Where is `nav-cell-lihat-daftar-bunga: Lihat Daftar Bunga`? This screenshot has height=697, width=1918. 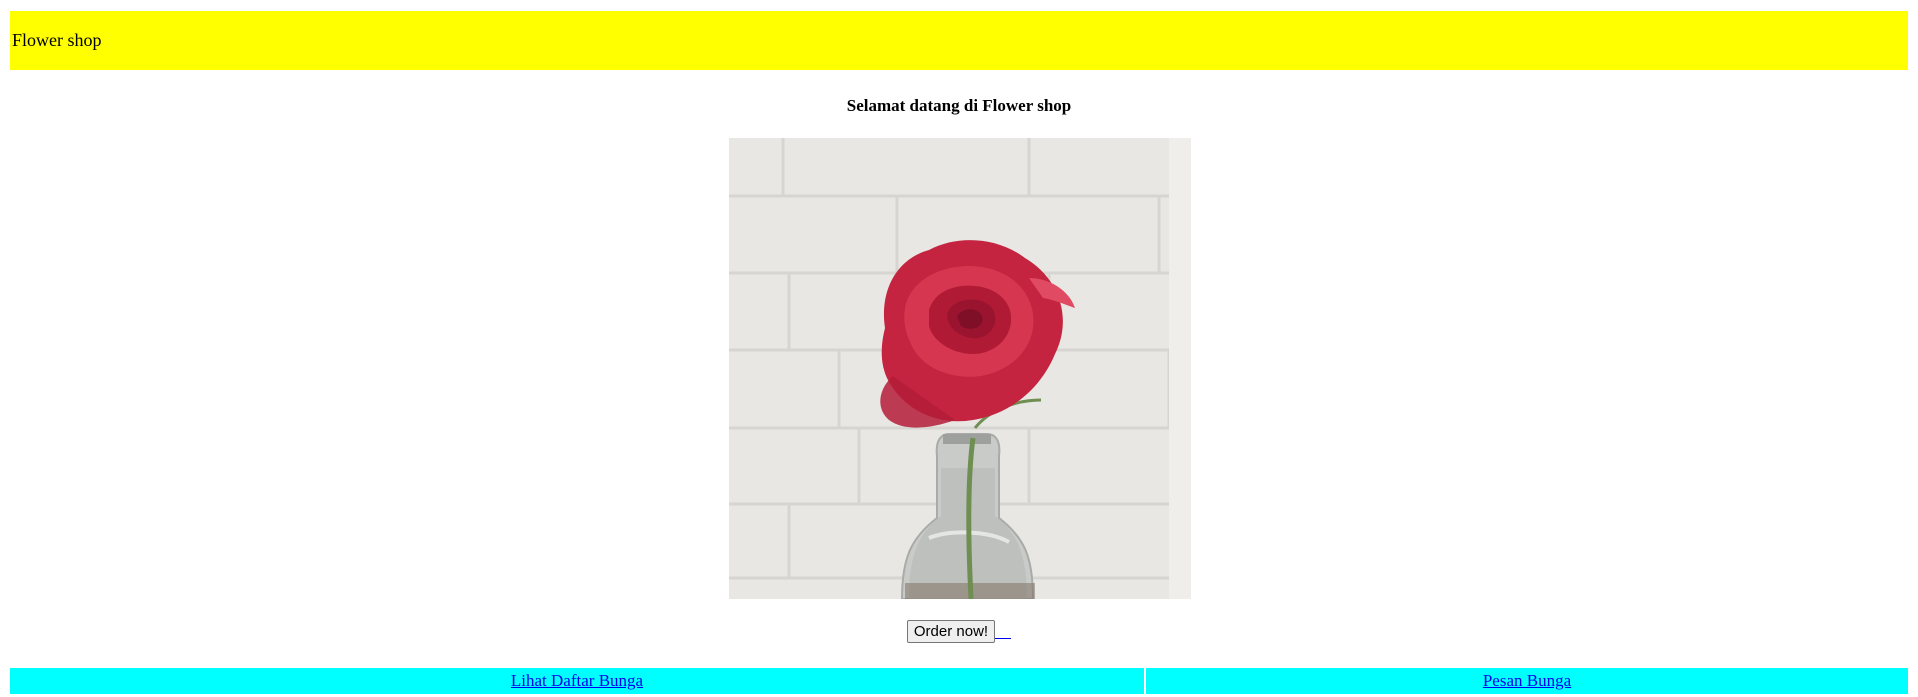 nav-cell-lihat-daftar-bunga: Lihat Daftar Bunga is located at coordinates (577, 681).